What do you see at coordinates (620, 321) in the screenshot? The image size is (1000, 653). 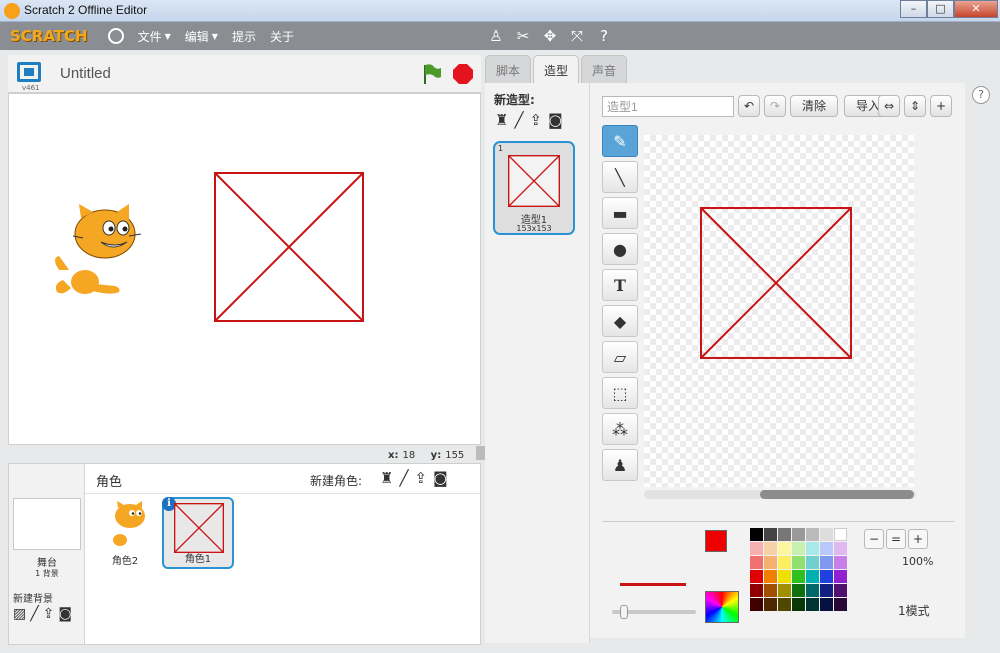 I see `fill-bucket-icon: ◆` at bounding box center [620, 321].